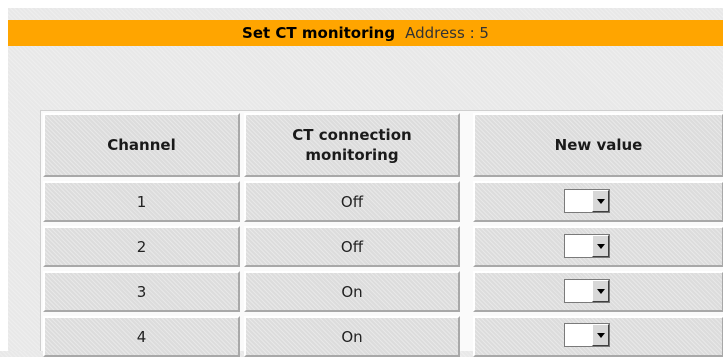 Image resolution: width=723 pixels, height=357 pixels. I want to click on cell-monitoring-2: Off, so click(352, 246).